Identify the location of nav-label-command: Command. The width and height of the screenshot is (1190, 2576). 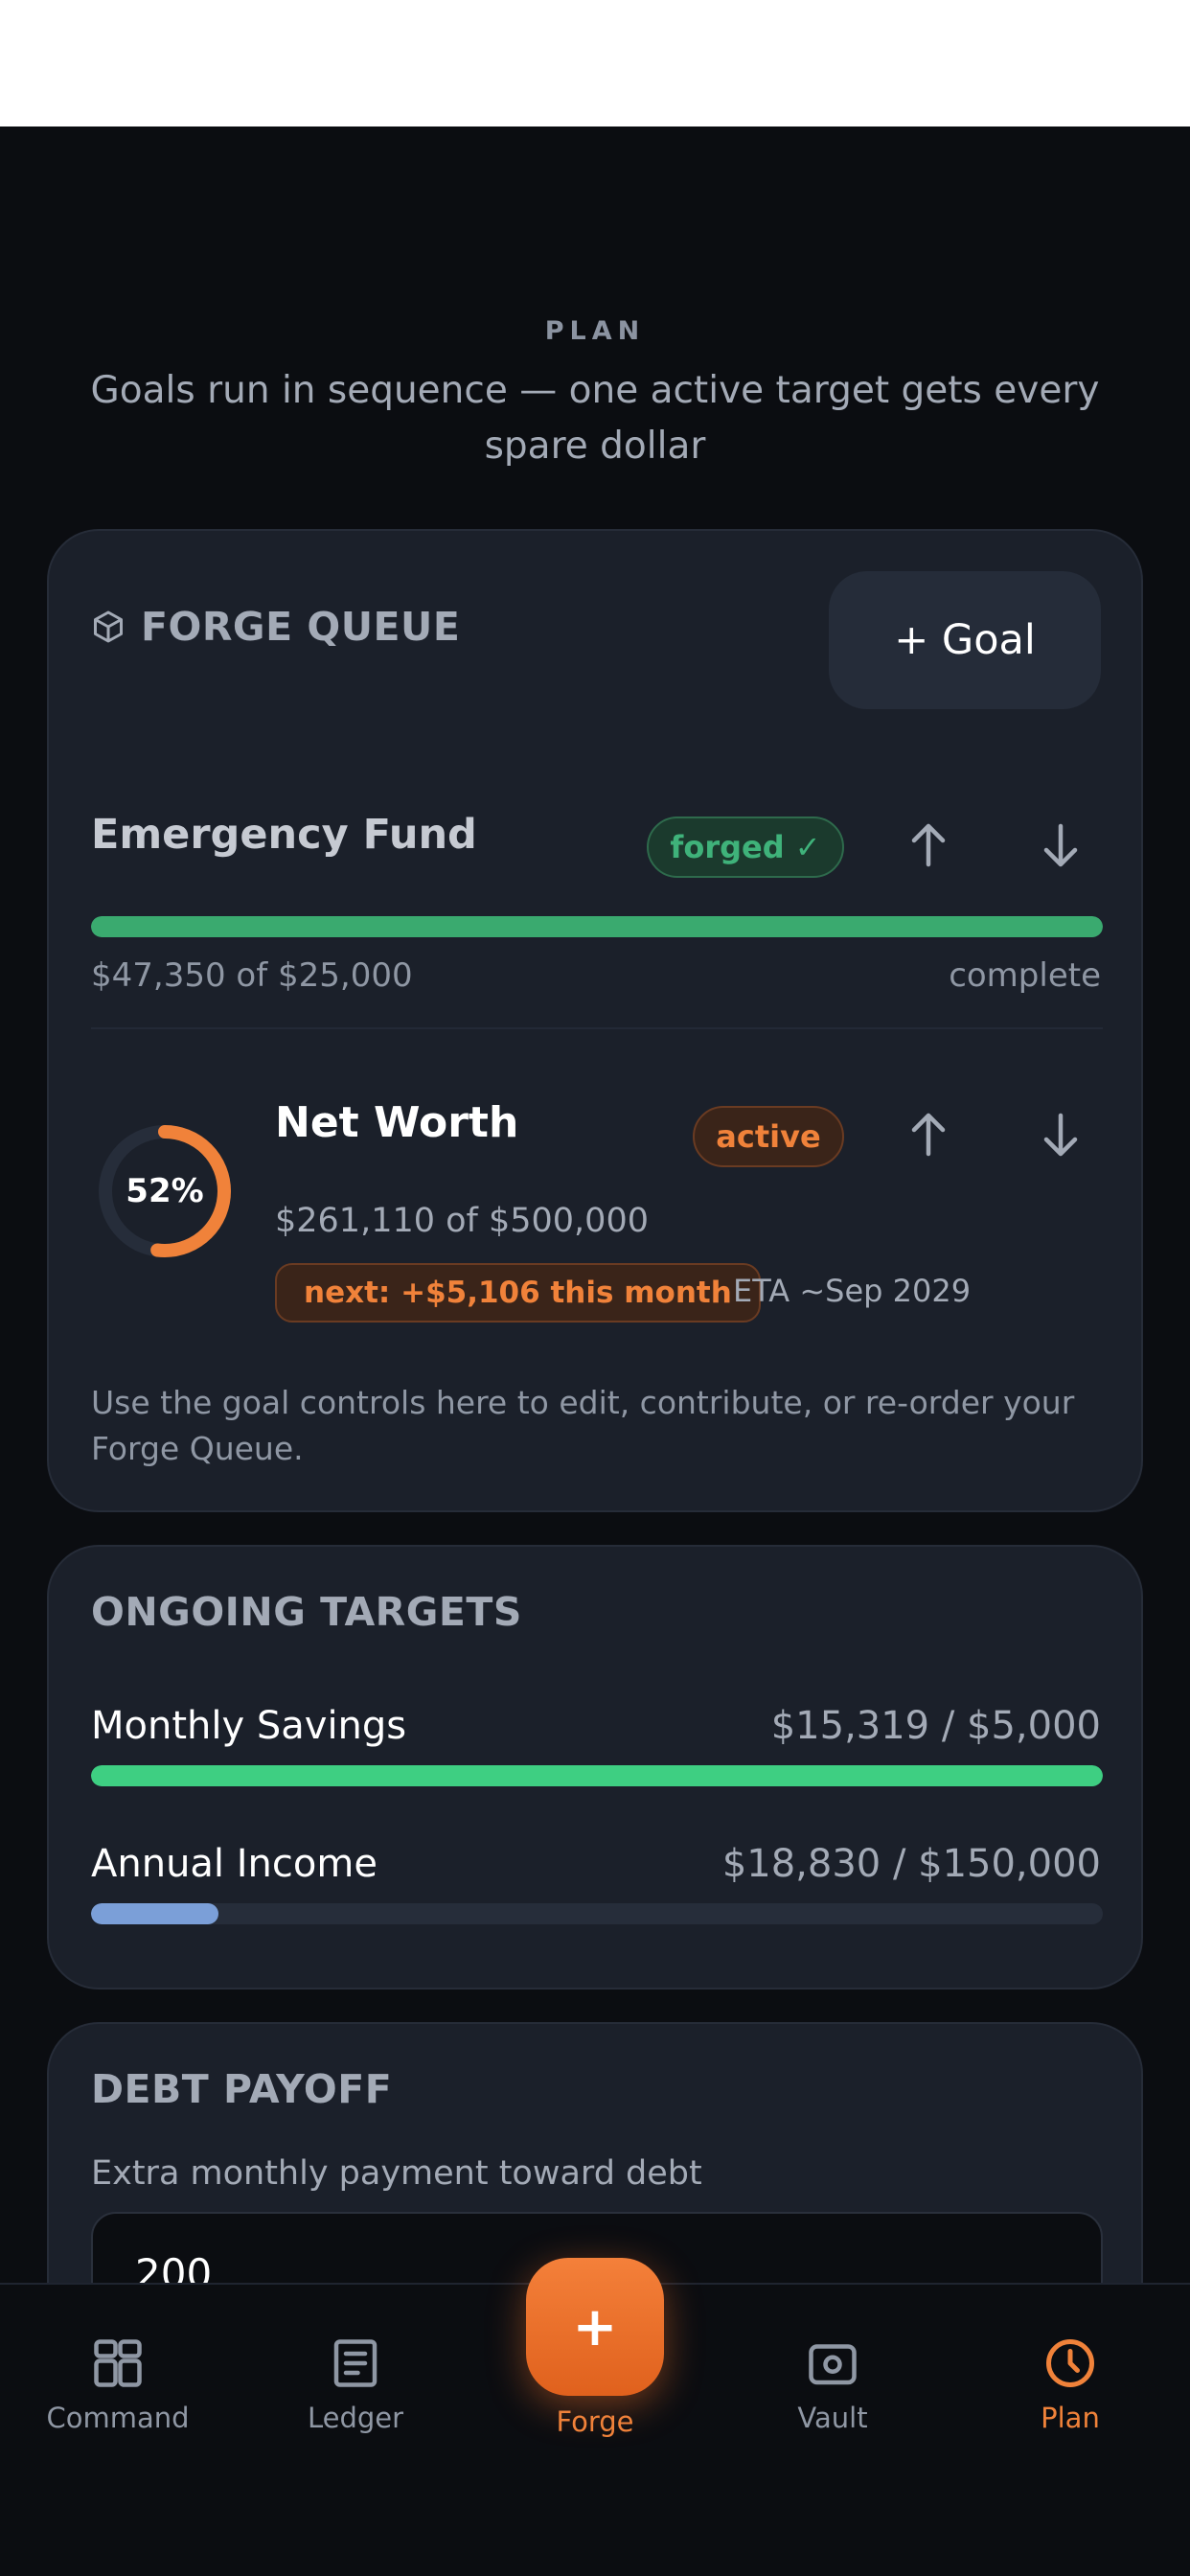
(118, 2418).